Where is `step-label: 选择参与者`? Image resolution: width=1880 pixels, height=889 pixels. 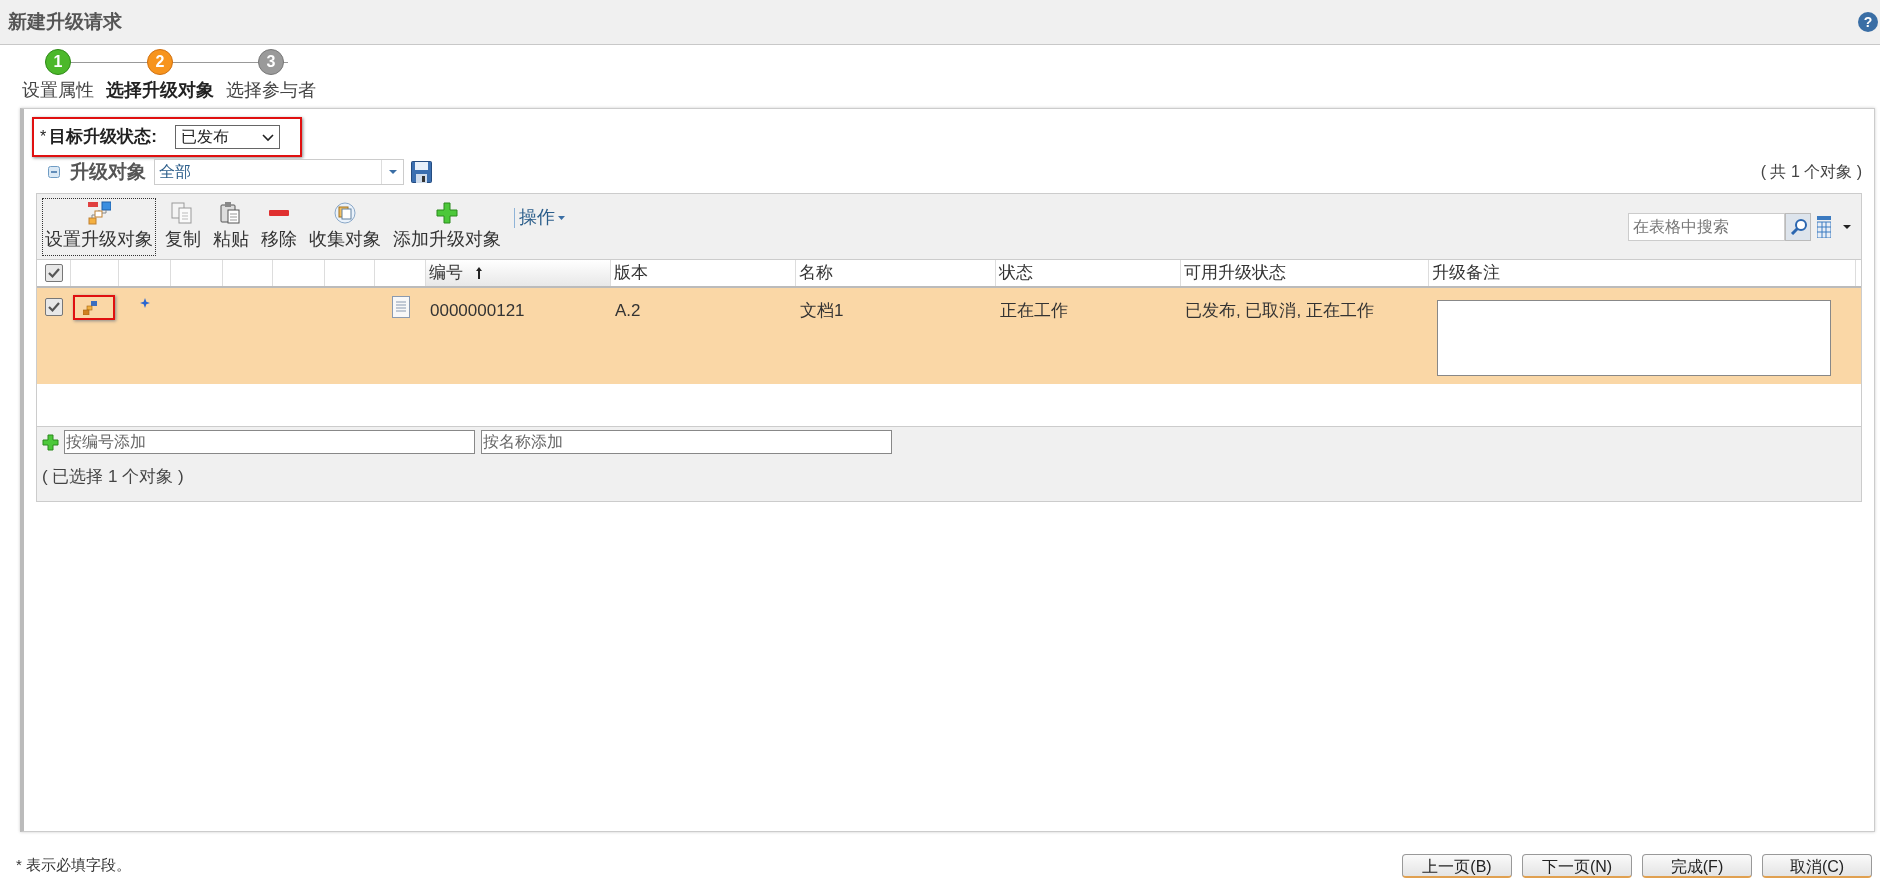 step-label: 选择参与者 is located at coordinates (271, 90).